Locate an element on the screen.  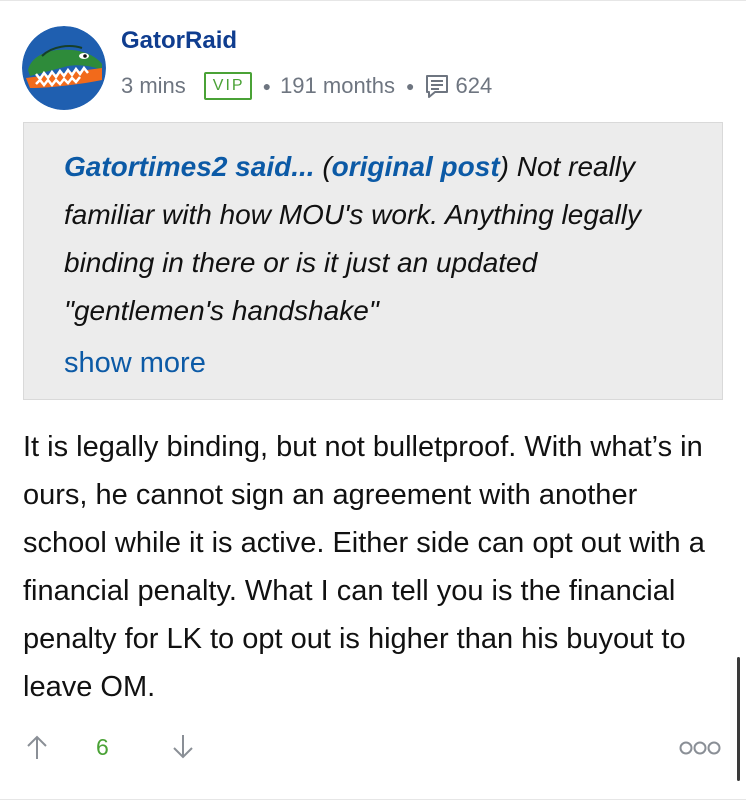
membership-length: 191 months is located at coordinates (338, 85).